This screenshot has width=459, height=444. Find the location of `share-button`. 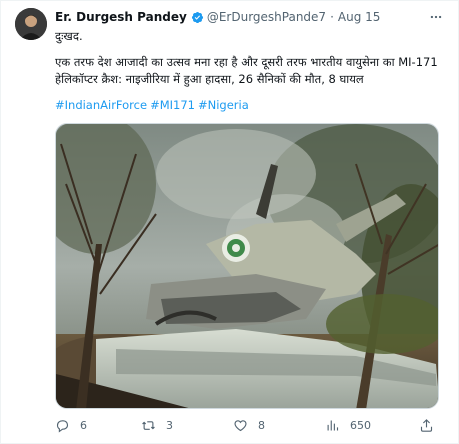

share-button is located at coordinates (431, 425).